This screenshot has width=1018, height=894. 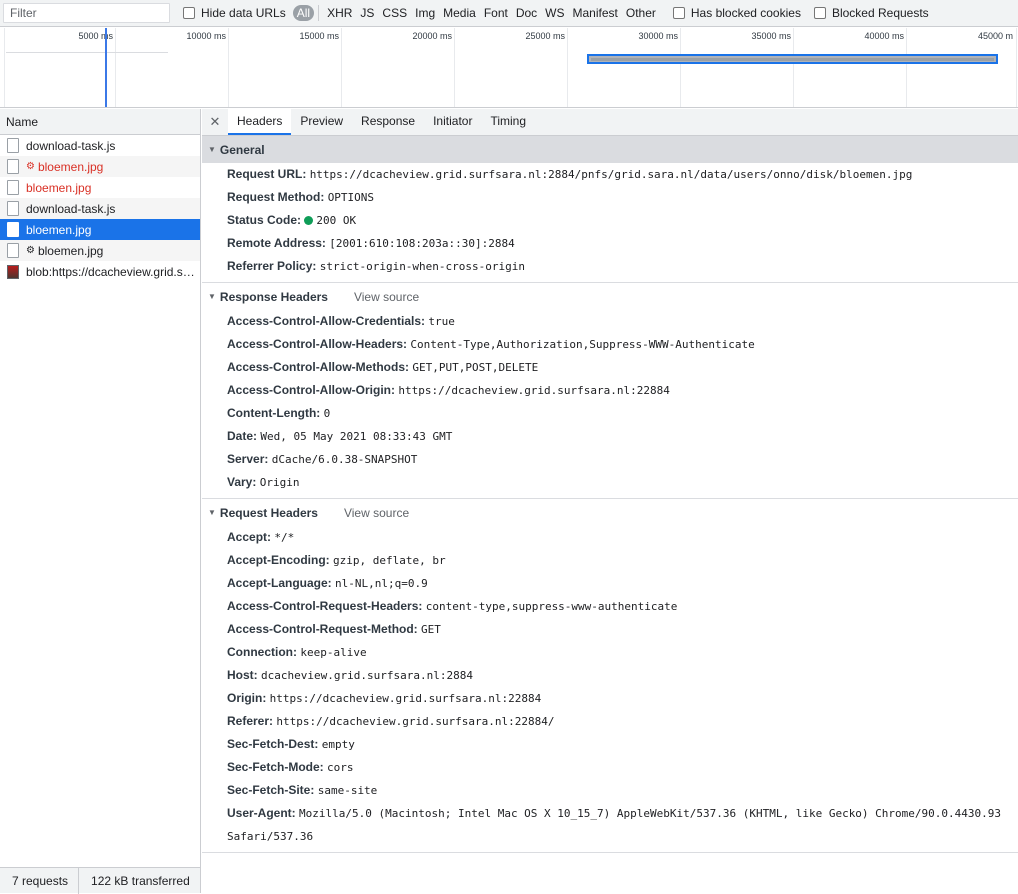 What do you see at coordinates (339, 13) in the screenshot?
I see `type-filter-xhr: XHR` at bounding box center [339, 13].